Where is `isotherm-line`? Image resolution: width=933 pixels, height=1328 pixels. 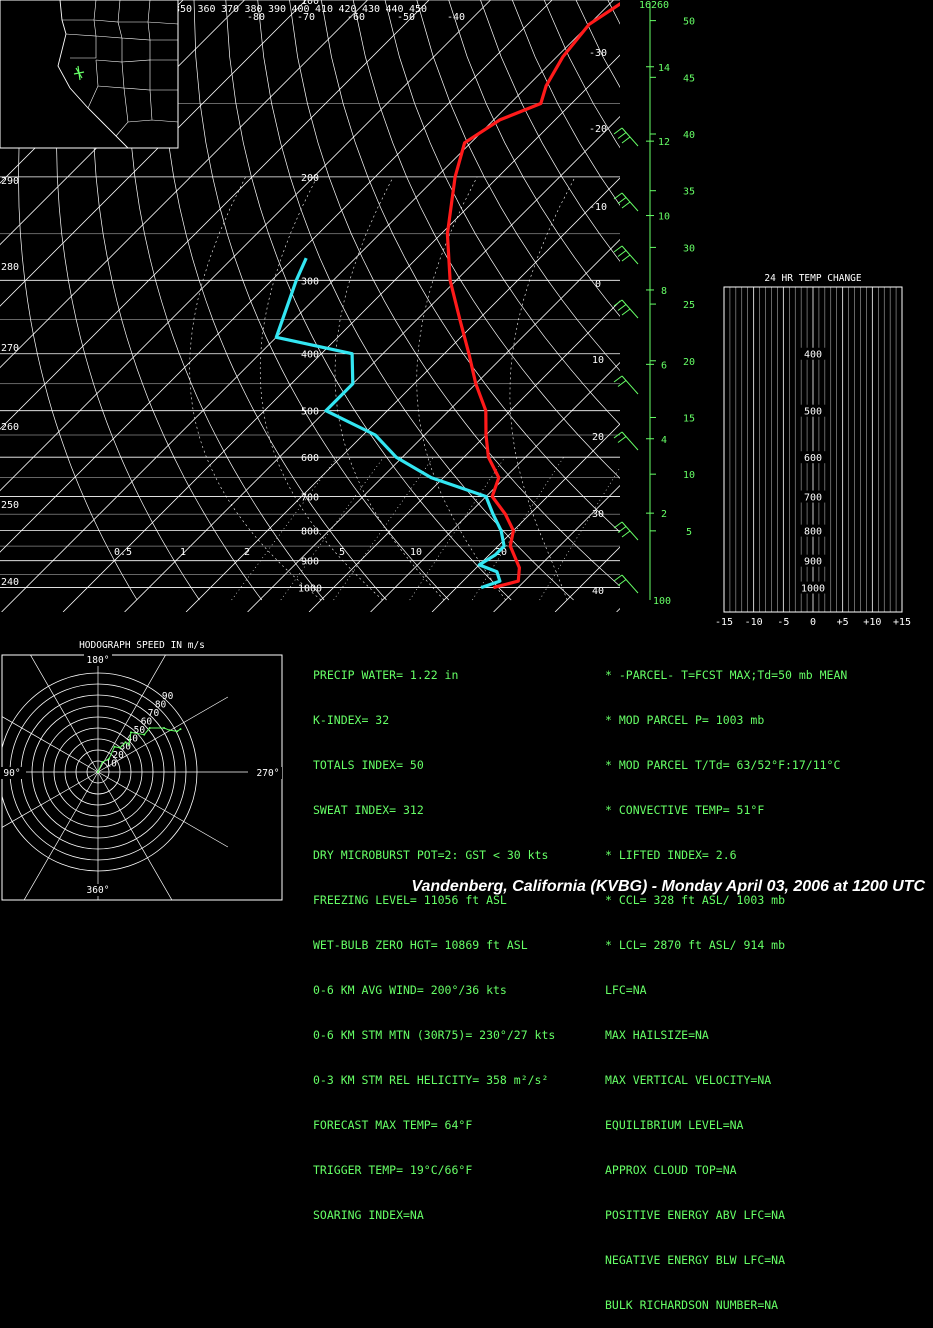 isotherm-line is located at coordinates (805, 306).